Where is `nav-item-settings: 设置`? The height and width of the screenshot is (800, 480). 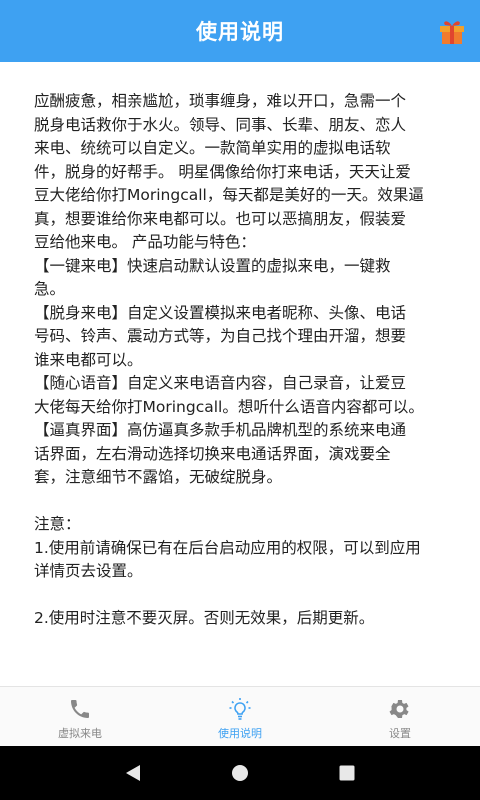 nav-item-settings: 设置 is located at coordinates (400, 716).